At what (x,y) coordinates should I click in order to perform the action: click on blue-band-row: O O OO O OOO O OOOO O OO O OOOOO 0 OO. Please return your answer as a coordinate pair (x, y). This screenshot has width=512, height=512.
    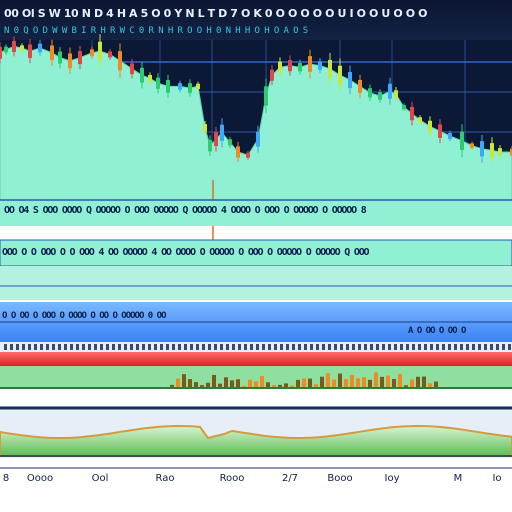
    Looking at the image, I should click on (256, 318).